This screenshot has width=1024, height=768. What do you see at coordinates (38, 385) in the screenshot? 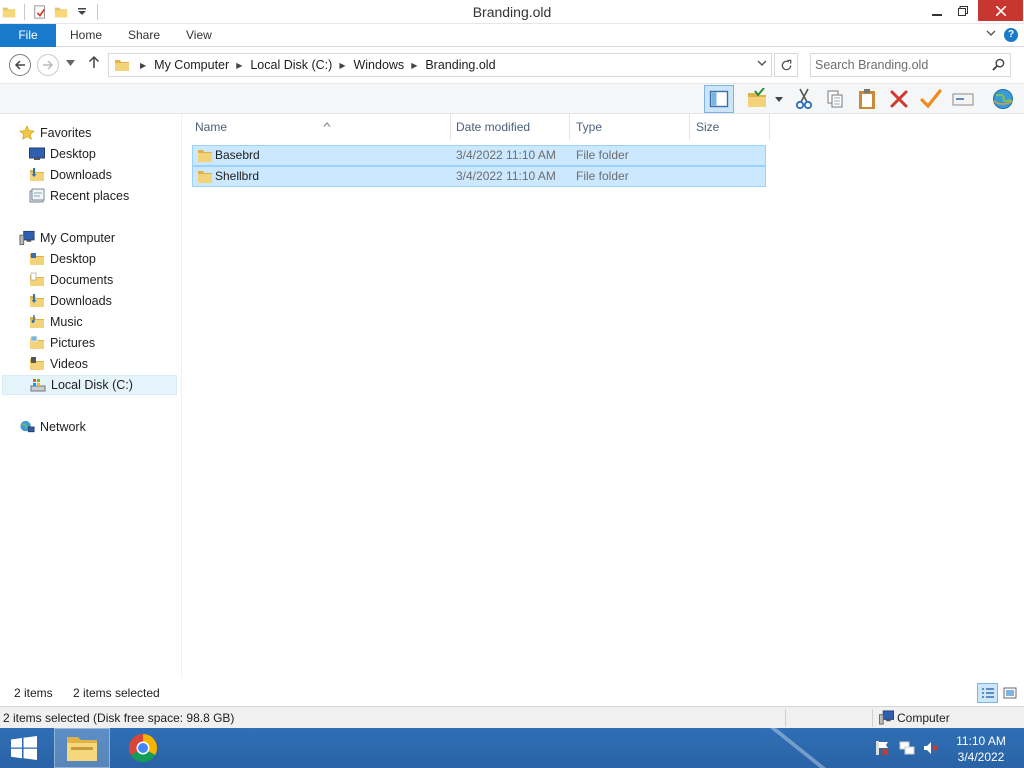
I see `drive-icon` at bounding box center [38, 385].